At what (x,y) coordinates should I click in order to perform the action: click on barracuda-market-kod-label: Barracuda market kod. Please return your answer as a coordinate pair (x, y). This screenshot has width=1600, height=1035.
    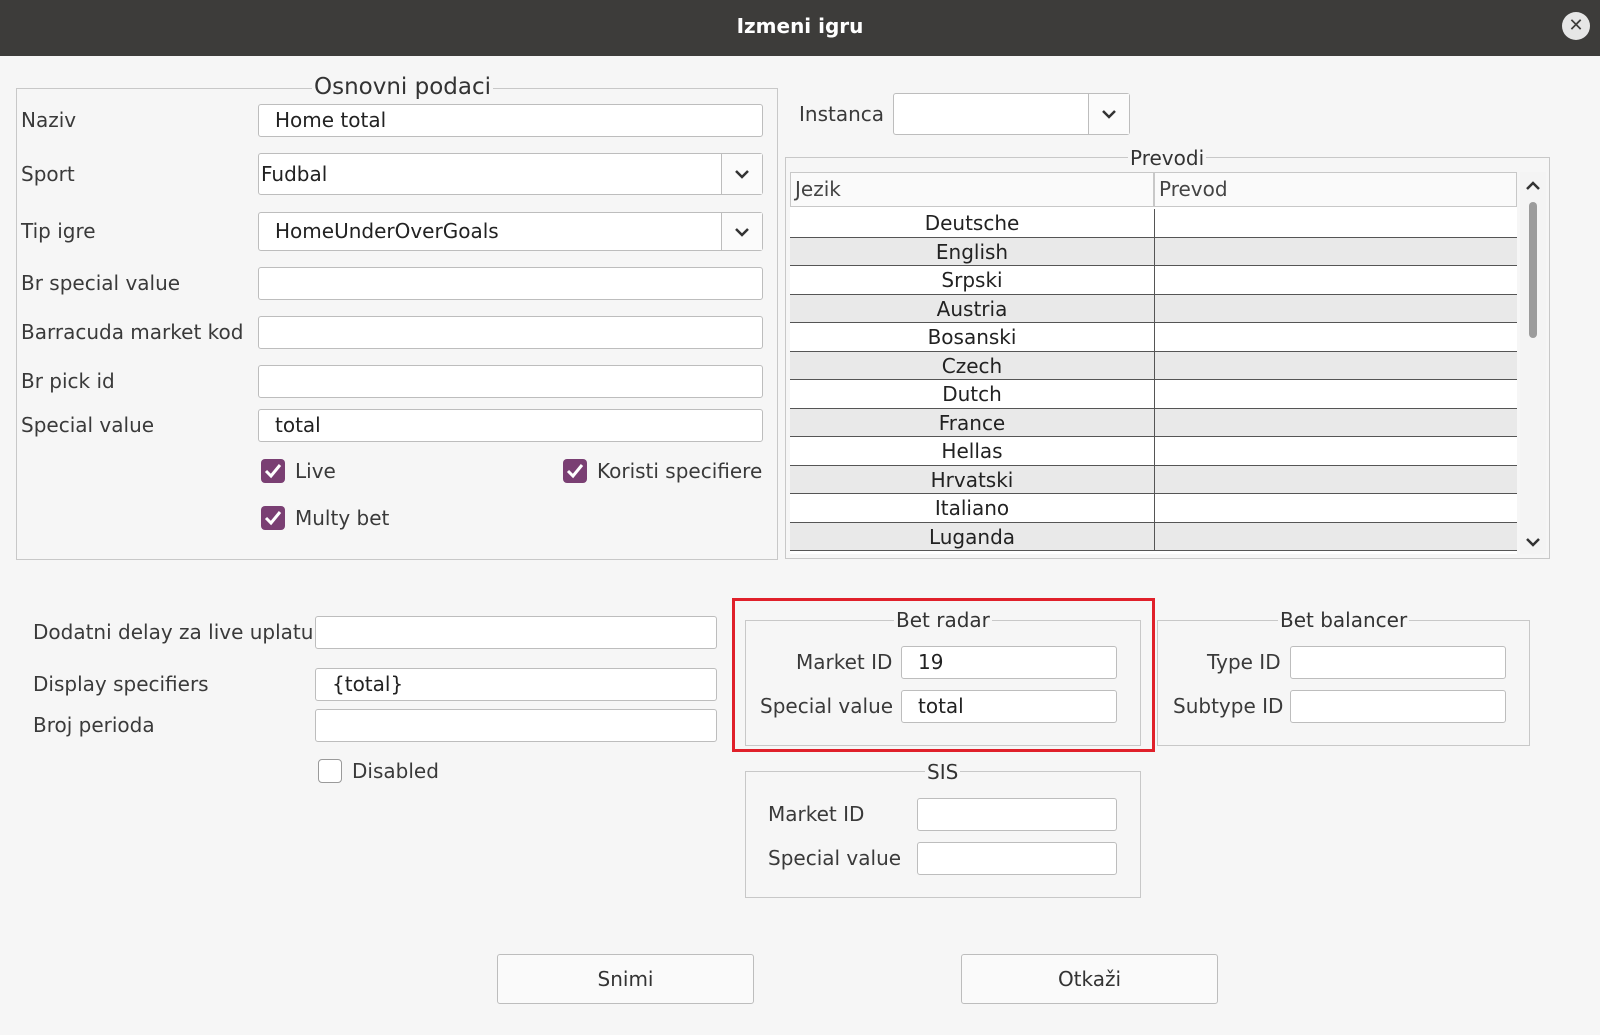
    Looking at the image, I should click on (132, 332).